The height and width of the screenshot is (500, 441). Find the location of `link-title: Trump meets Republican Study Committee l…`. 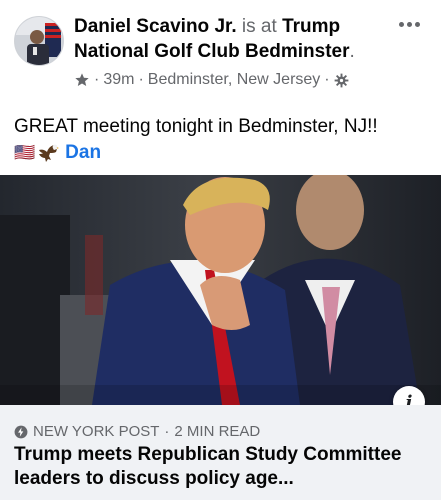

link-title: Trump meets Republican Study Committee l… is located at coordinates (224, 467).